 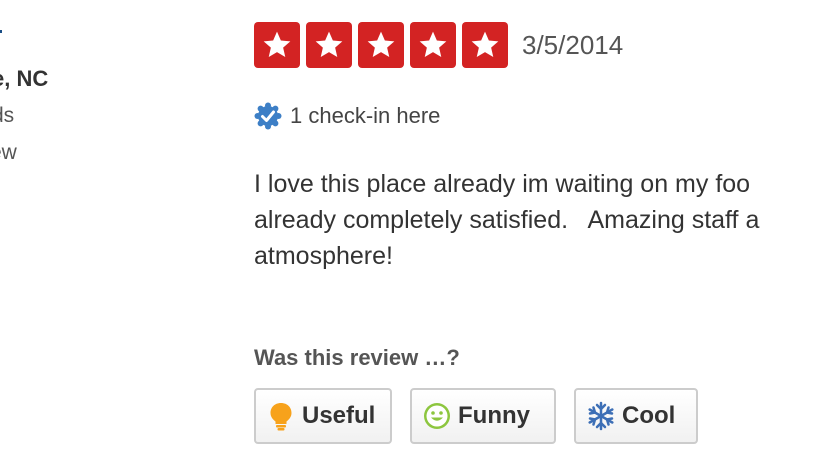 What do you see at coordinates (437, 416) in the screenshot?
I see `smiley-icon` at bounding box center [437, 416].